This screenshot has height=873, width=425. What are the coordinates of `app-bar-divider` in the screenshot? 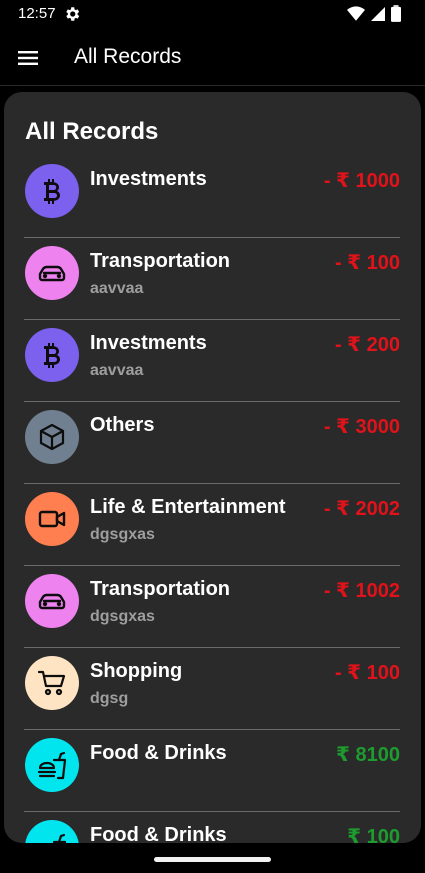 It's located at (212, 85).